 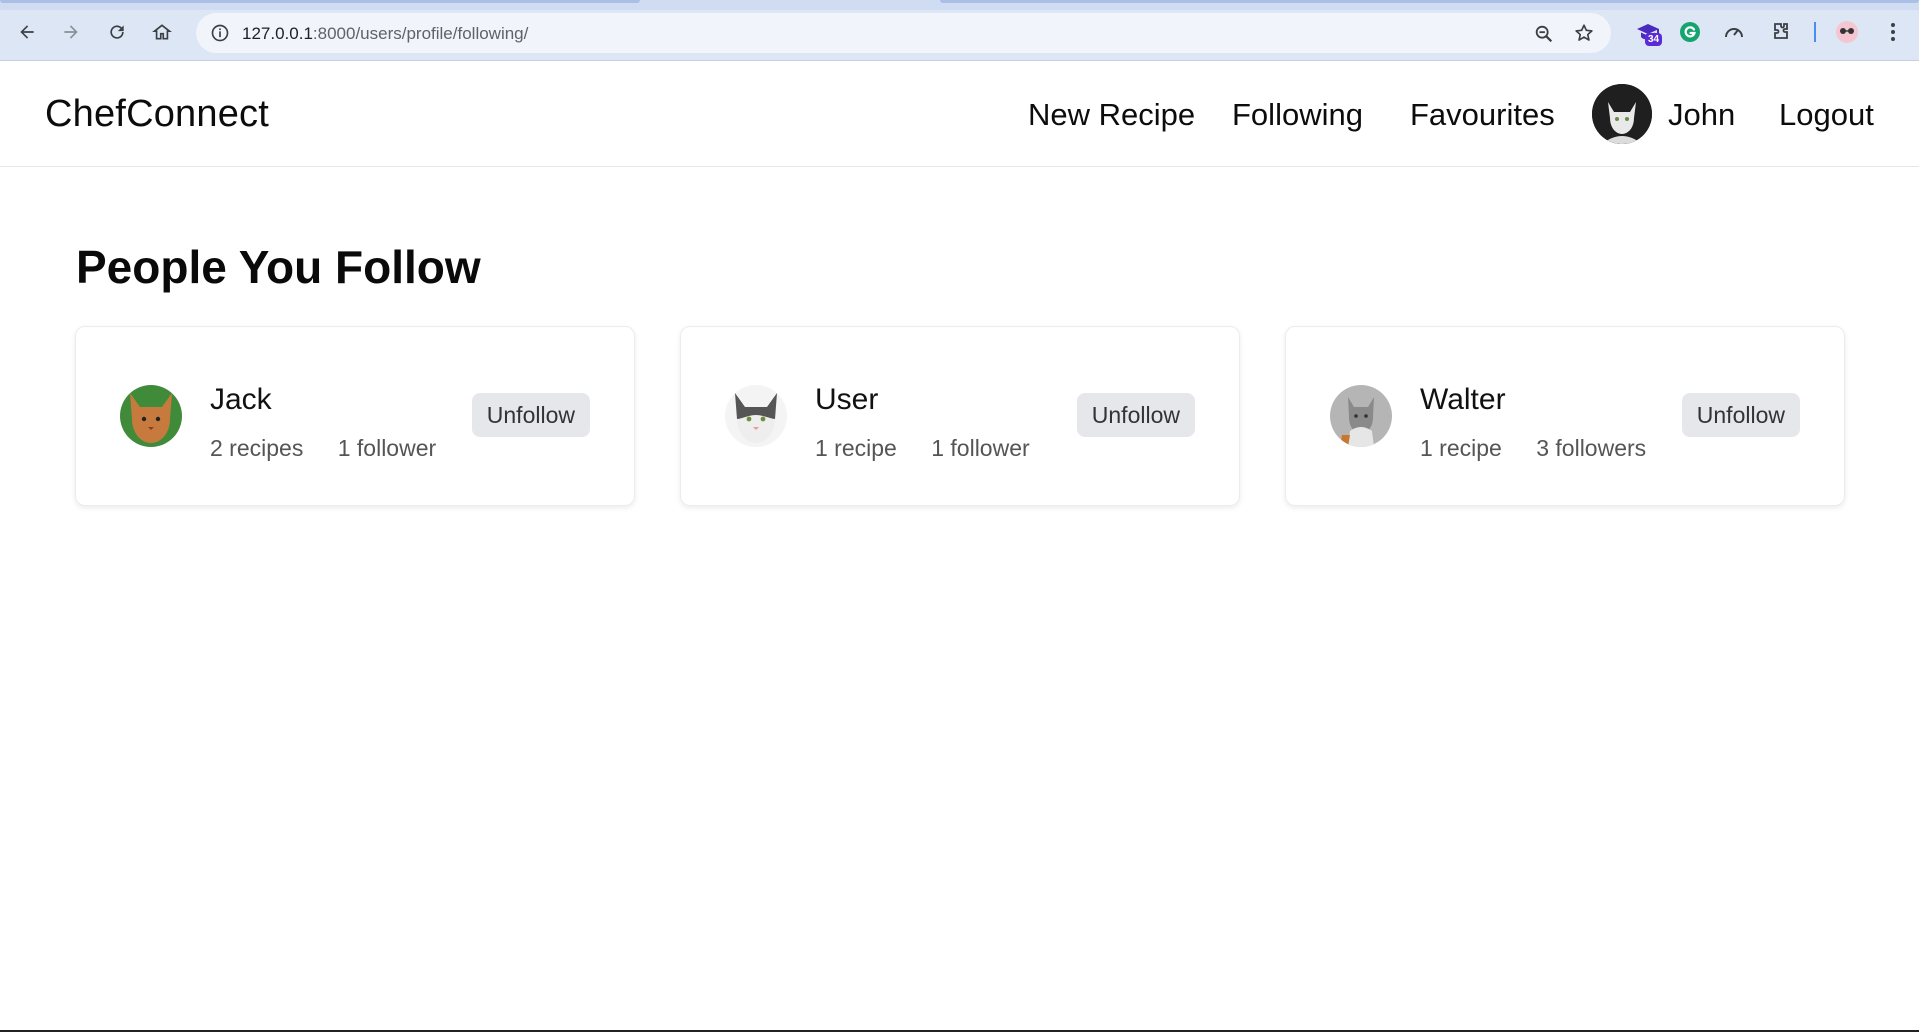 I want to click on extension-badge: 34, so click(x=1654, y=39).